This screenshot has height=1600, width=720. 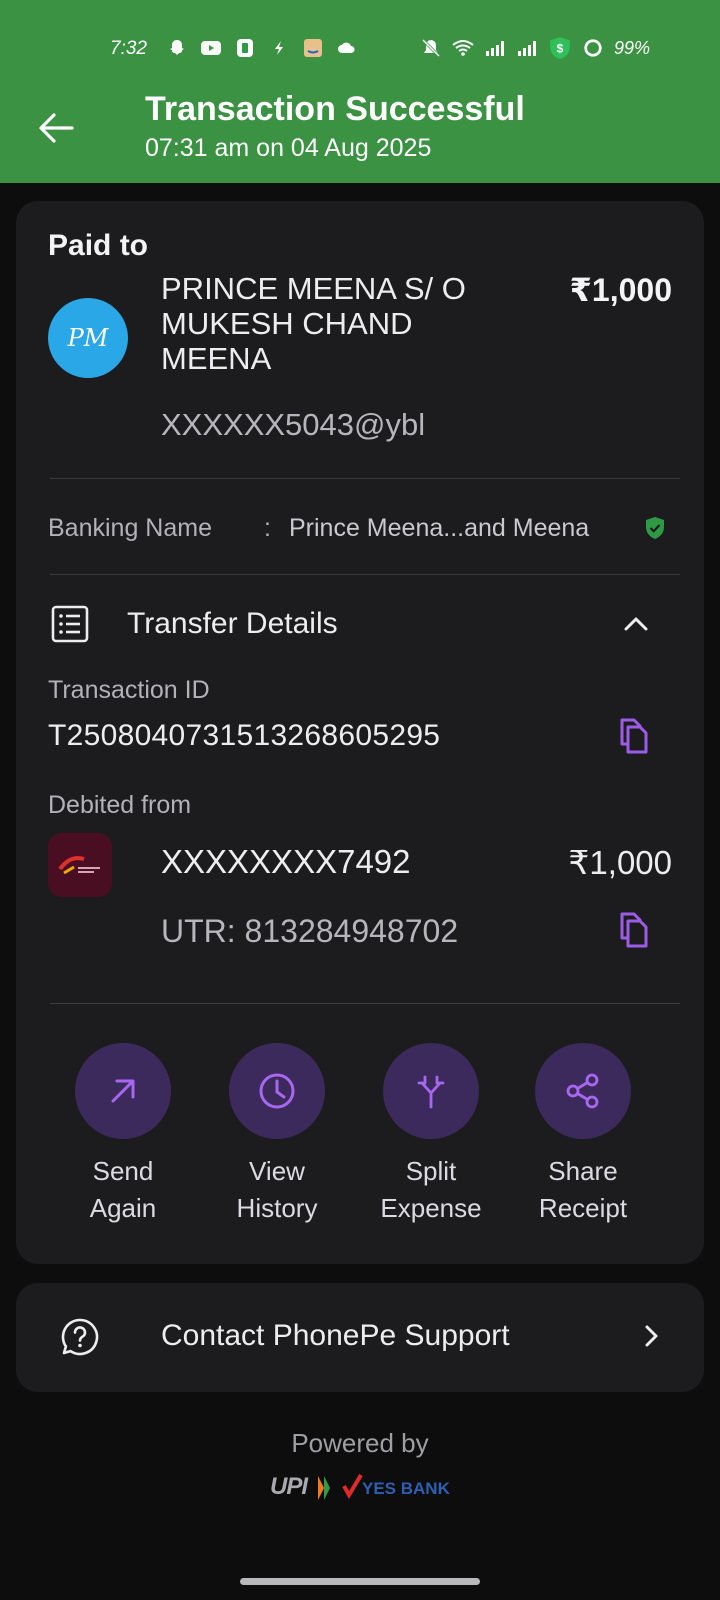 I want to click on wifi-icon, so click(x=463, y=48).